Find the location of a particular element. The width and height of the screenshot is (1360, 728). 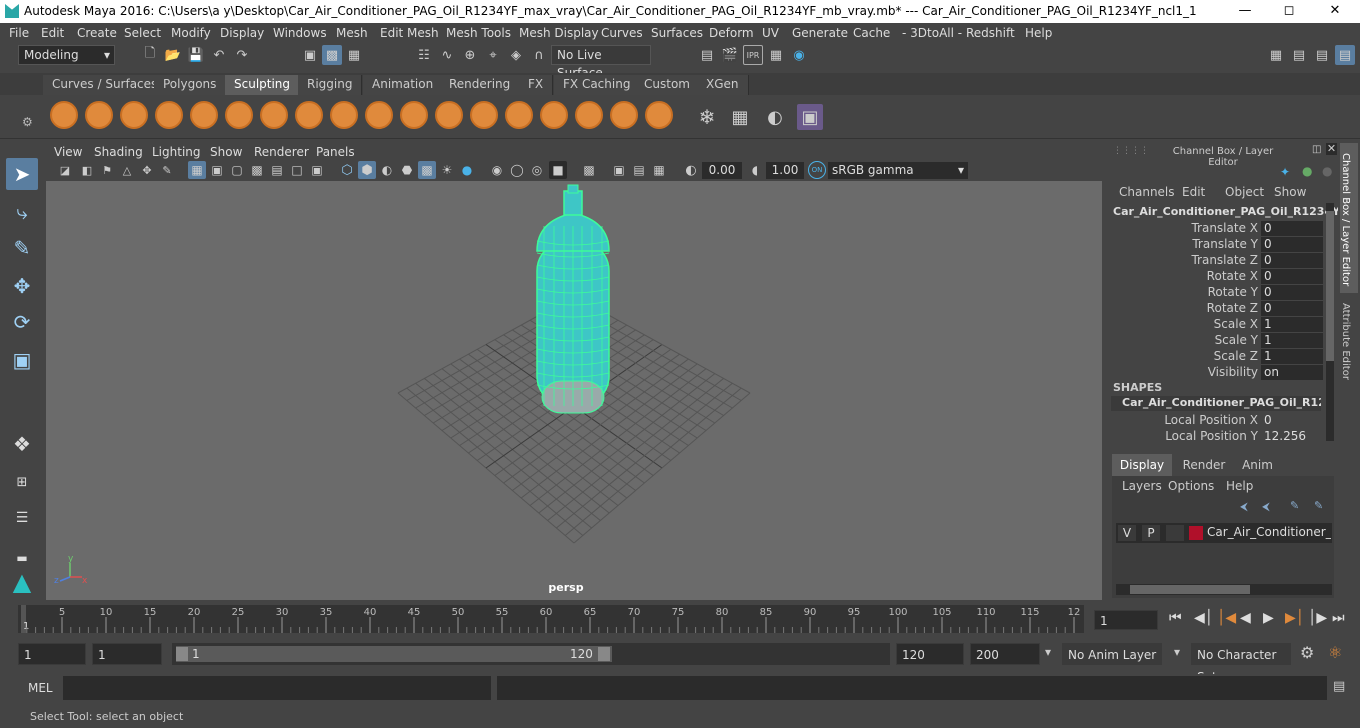

undo-icon: ↶ is located at coordinates (219, 55).